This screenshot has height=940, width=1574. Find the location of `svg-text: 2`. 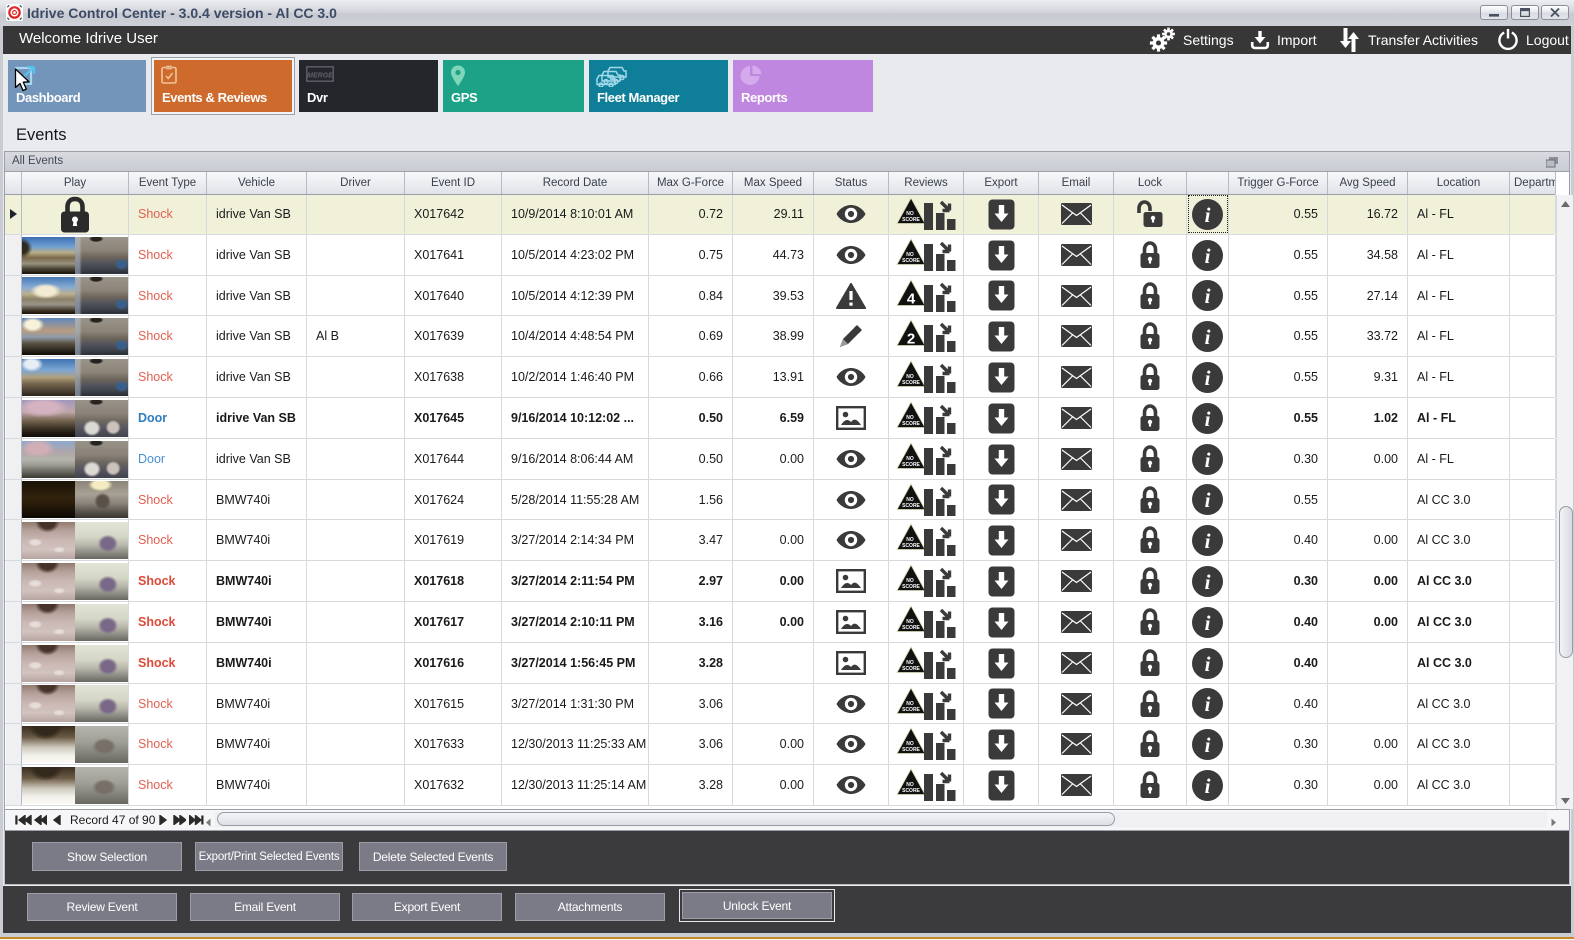

svg-text: 2 is located at coordinates (911, 339).